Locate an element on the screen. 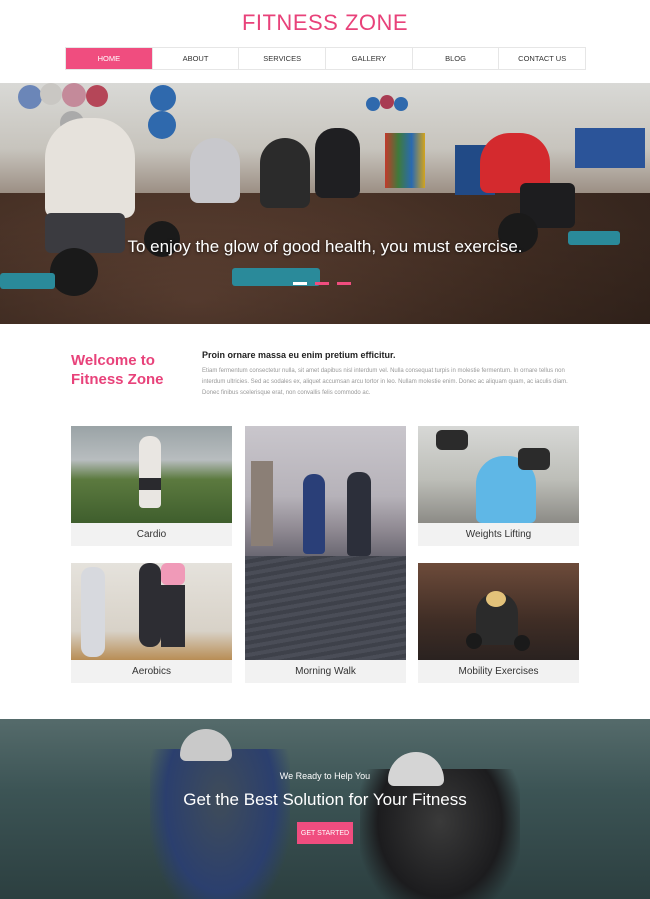 The image size is (650, 899). trainee-hair is located at coordinates (496, 599).